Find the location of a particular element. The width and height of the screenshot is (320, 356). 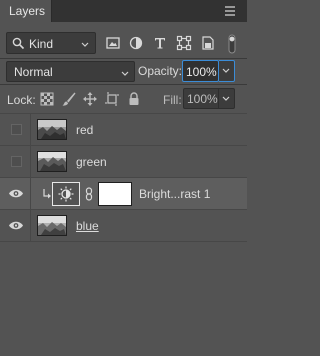

lock-image-pixels-icon is located at coordinates (69, 99).